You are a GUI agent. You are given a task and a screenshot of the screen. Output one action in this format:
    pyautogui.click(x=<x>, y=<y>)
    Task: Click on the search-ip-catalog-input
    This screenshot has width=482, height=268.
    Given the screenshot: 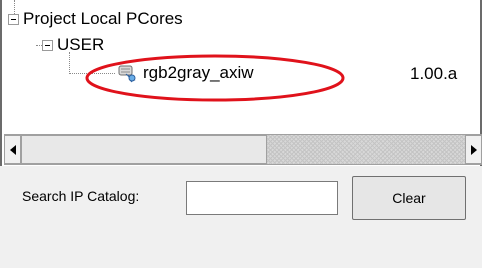 What is the action you would take?
    pyautogui.click(x=262, y=198)
    